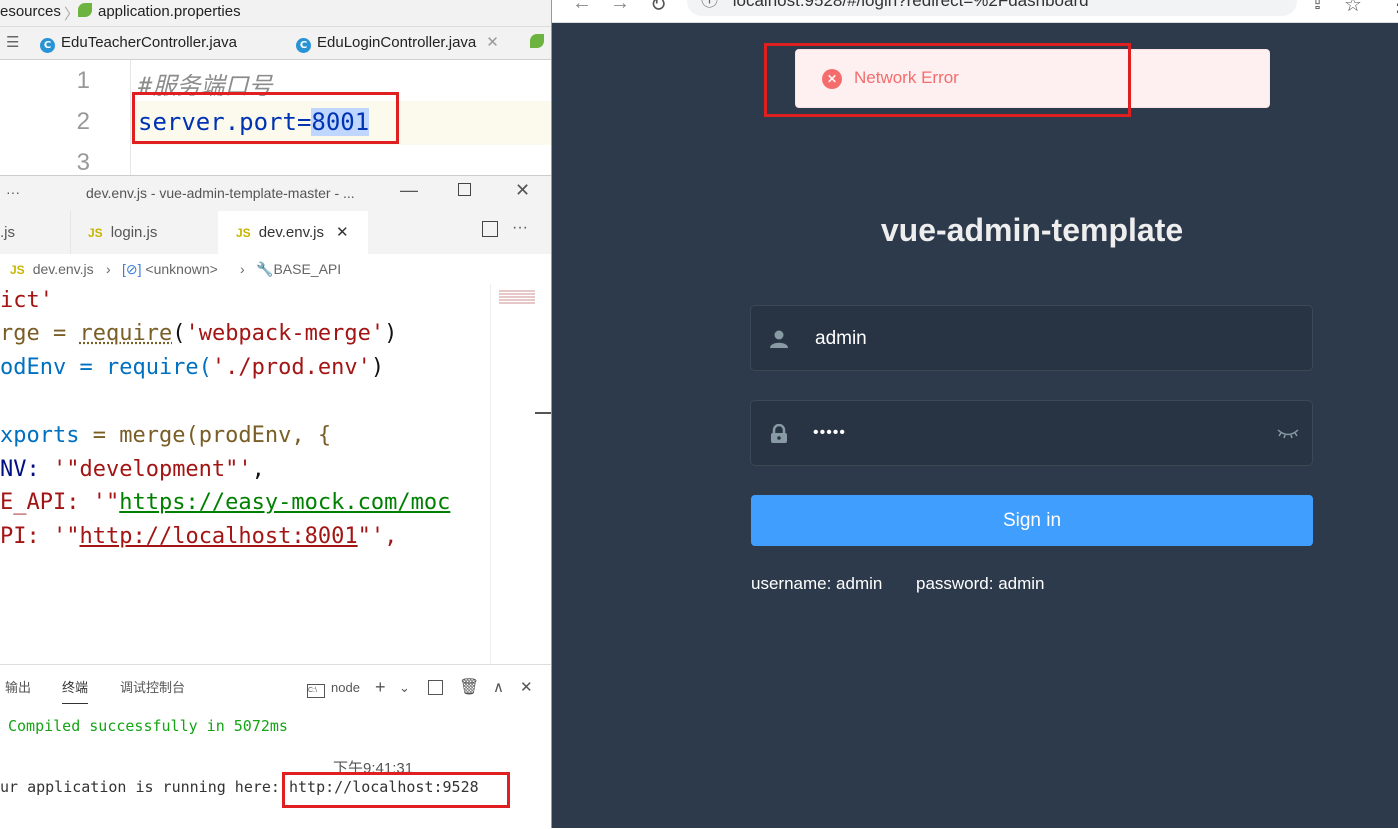 This screenshot has height=829, width=1398. What do you see at coordinates (779, 433) in the screenshot?
I see `lock-icon` at bounding box center [779, 433].